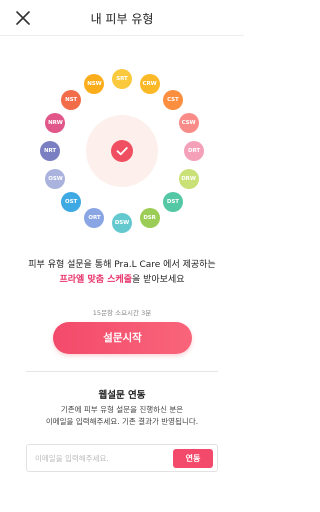 This screenshot has width=320, height=512. What do you see at coordinates (122, 409) in the screenshot?
I see `web-survey-desc-1: 기존에 피부 유형 설문을 진행하신 분은` at bounding box center [122, 409].